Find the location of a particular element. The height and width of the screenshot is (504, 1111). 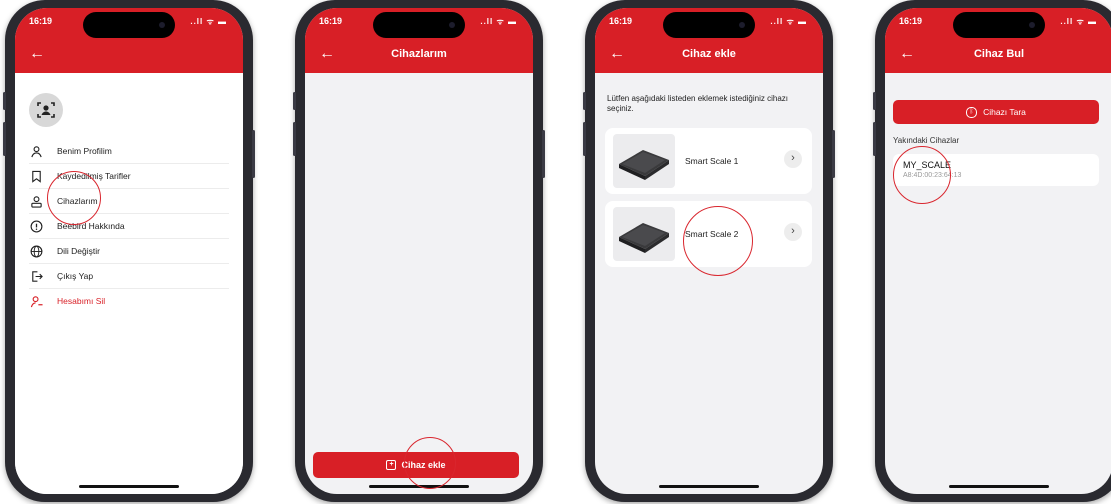

nearby-devices-label: Yakındaki Cihazlar is located at coordinates (926, 140).